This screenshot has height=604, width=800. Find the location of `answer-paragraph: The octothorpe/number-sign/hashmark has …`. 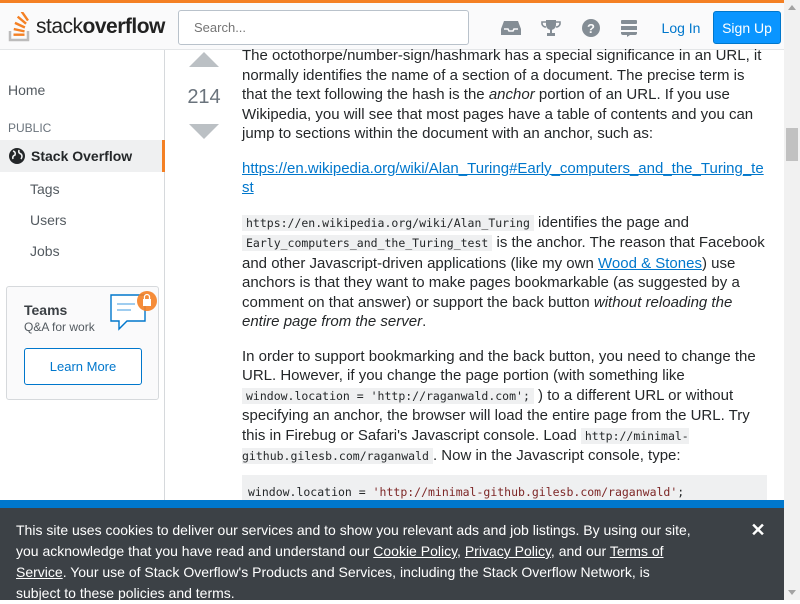

answer-paragraph: The octothorpe/number-sign/hashmark has … is located at coordinates (502, 94).